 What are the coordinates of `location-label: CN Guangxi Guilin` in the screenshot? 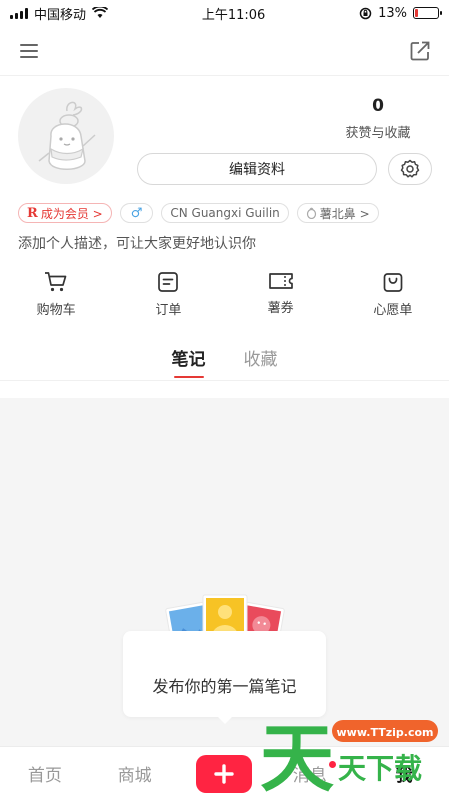 It's located at (225, 213).